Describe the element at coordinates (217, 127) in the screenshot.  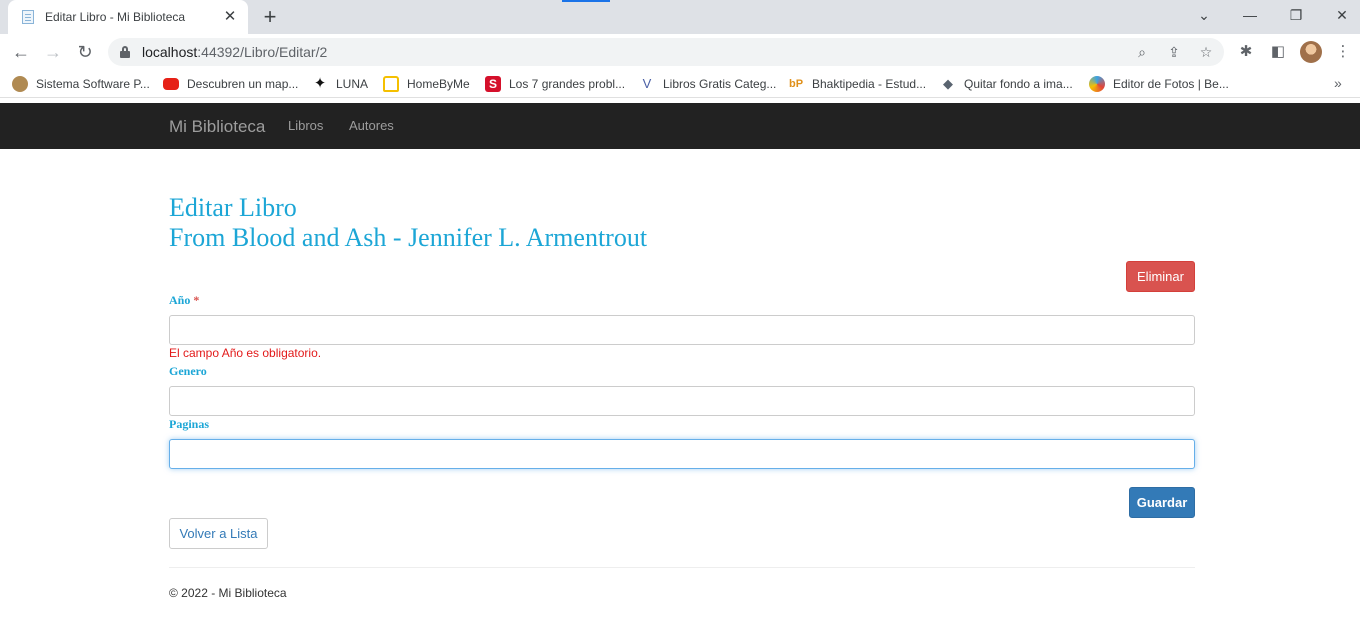
I see `brand-link: Mi Biblioteca` at that location.